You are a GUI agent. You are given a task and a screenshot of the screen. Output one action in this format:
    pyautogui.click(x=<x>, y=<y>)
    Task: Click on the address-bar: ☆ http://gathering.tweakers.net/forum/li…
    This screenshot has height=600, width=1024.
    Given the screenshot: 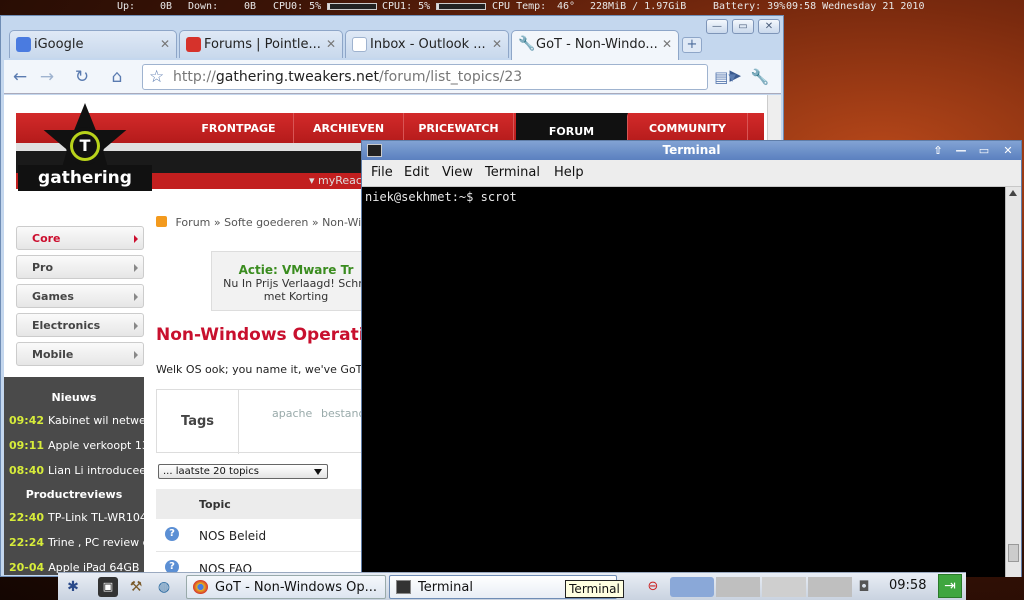 What is the action you would take?
    pyautogui.click(x=441, y=77)
    